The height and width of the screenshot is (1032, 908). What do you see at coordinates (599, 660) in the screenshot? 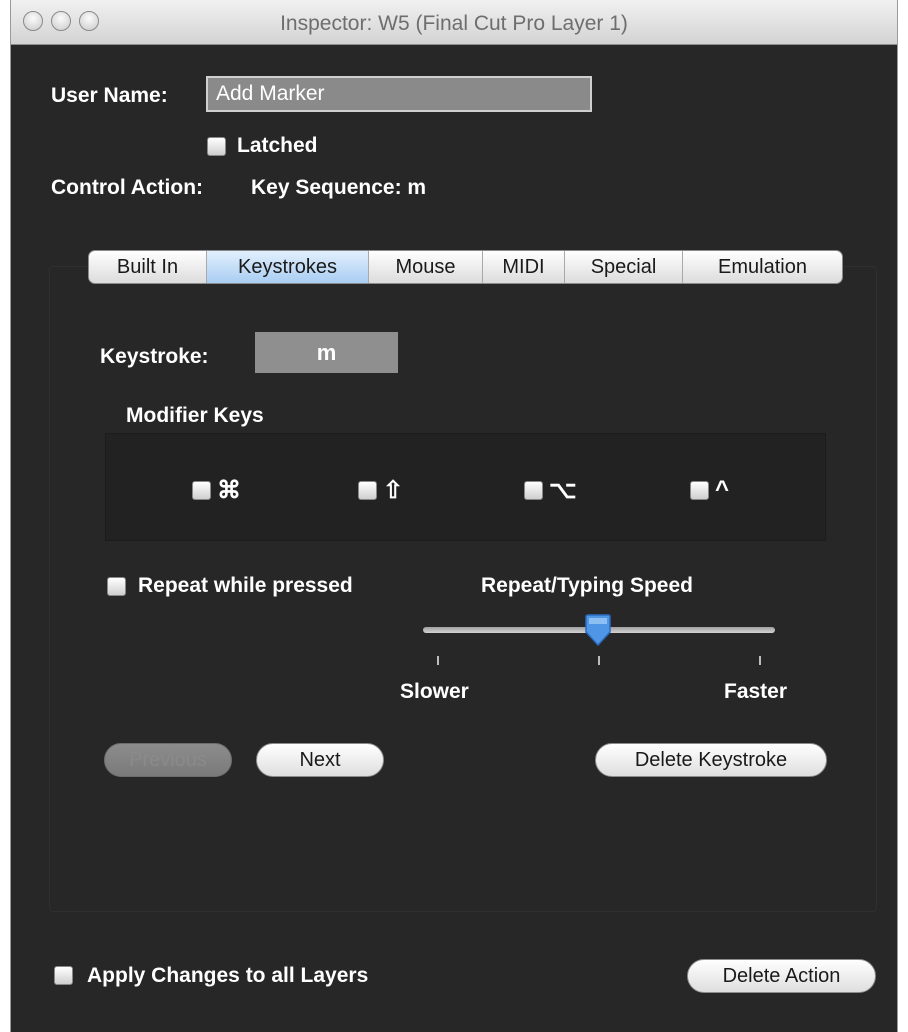
I see `slider-tick-mid` at bounding box center [599, 660].